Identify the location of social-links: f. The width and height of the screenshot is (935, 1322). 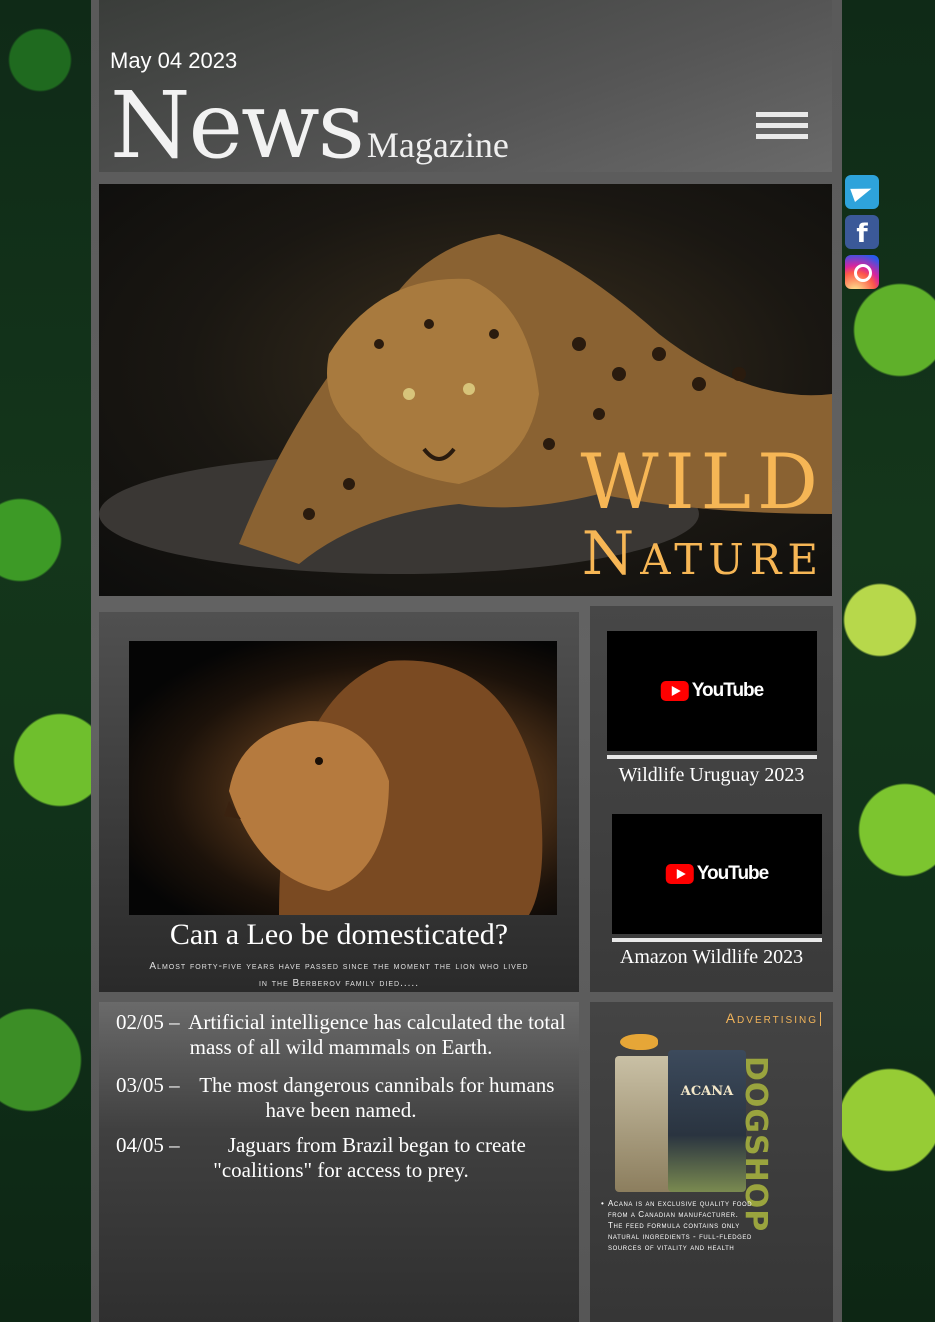
(862, 235).